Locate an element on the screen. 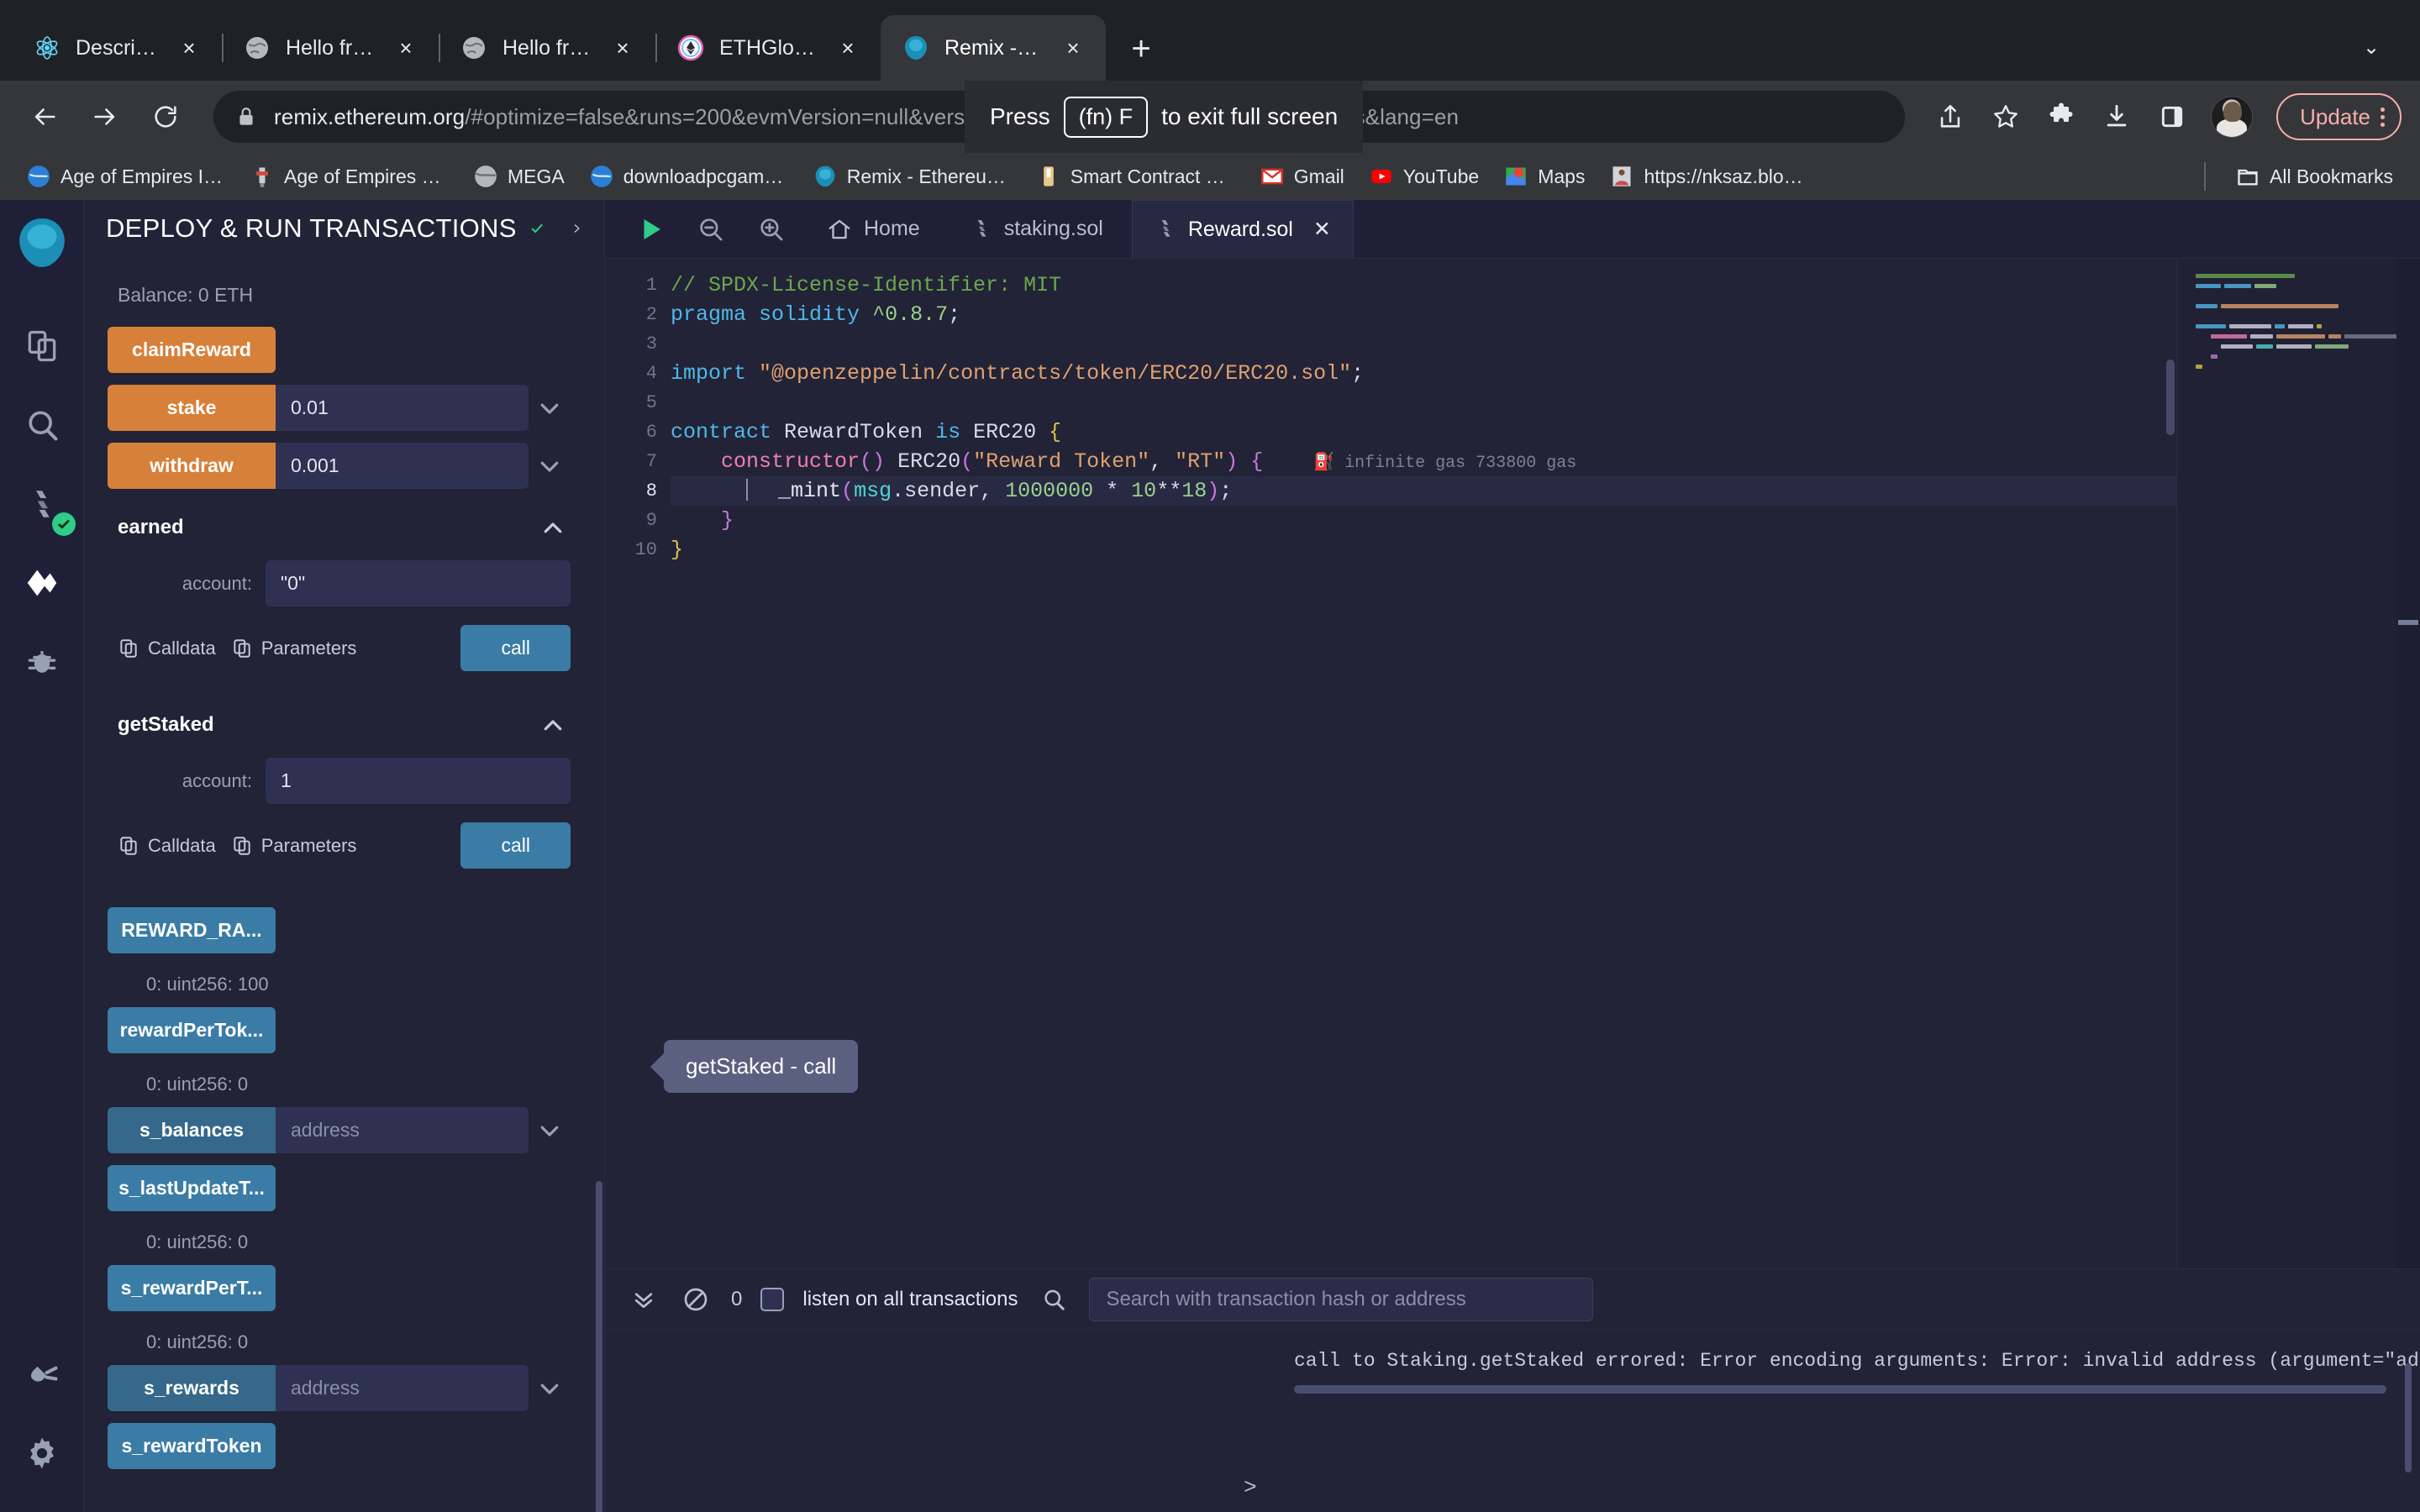 The image size is (2420, 1512). bookmark-button is located at coordinates (2005, 116).